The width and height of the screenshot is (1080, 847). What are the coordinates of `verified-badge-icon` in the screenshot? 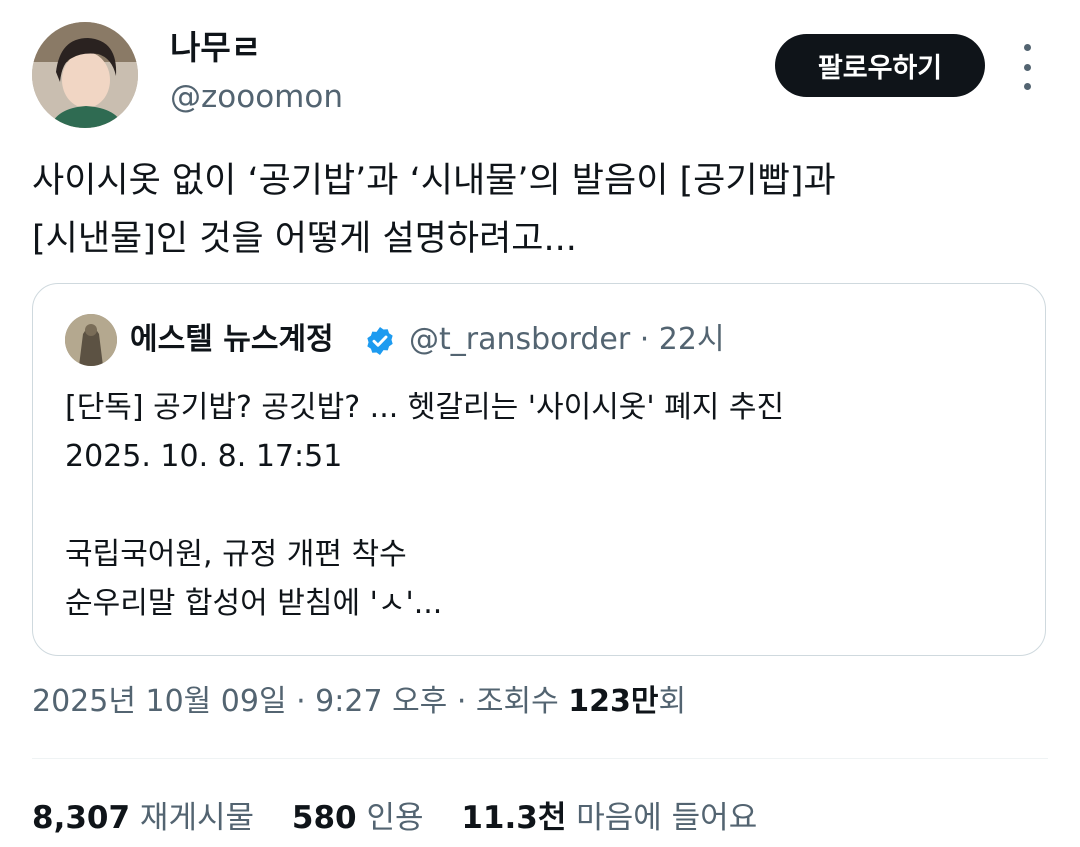 It's located at (380, 341).